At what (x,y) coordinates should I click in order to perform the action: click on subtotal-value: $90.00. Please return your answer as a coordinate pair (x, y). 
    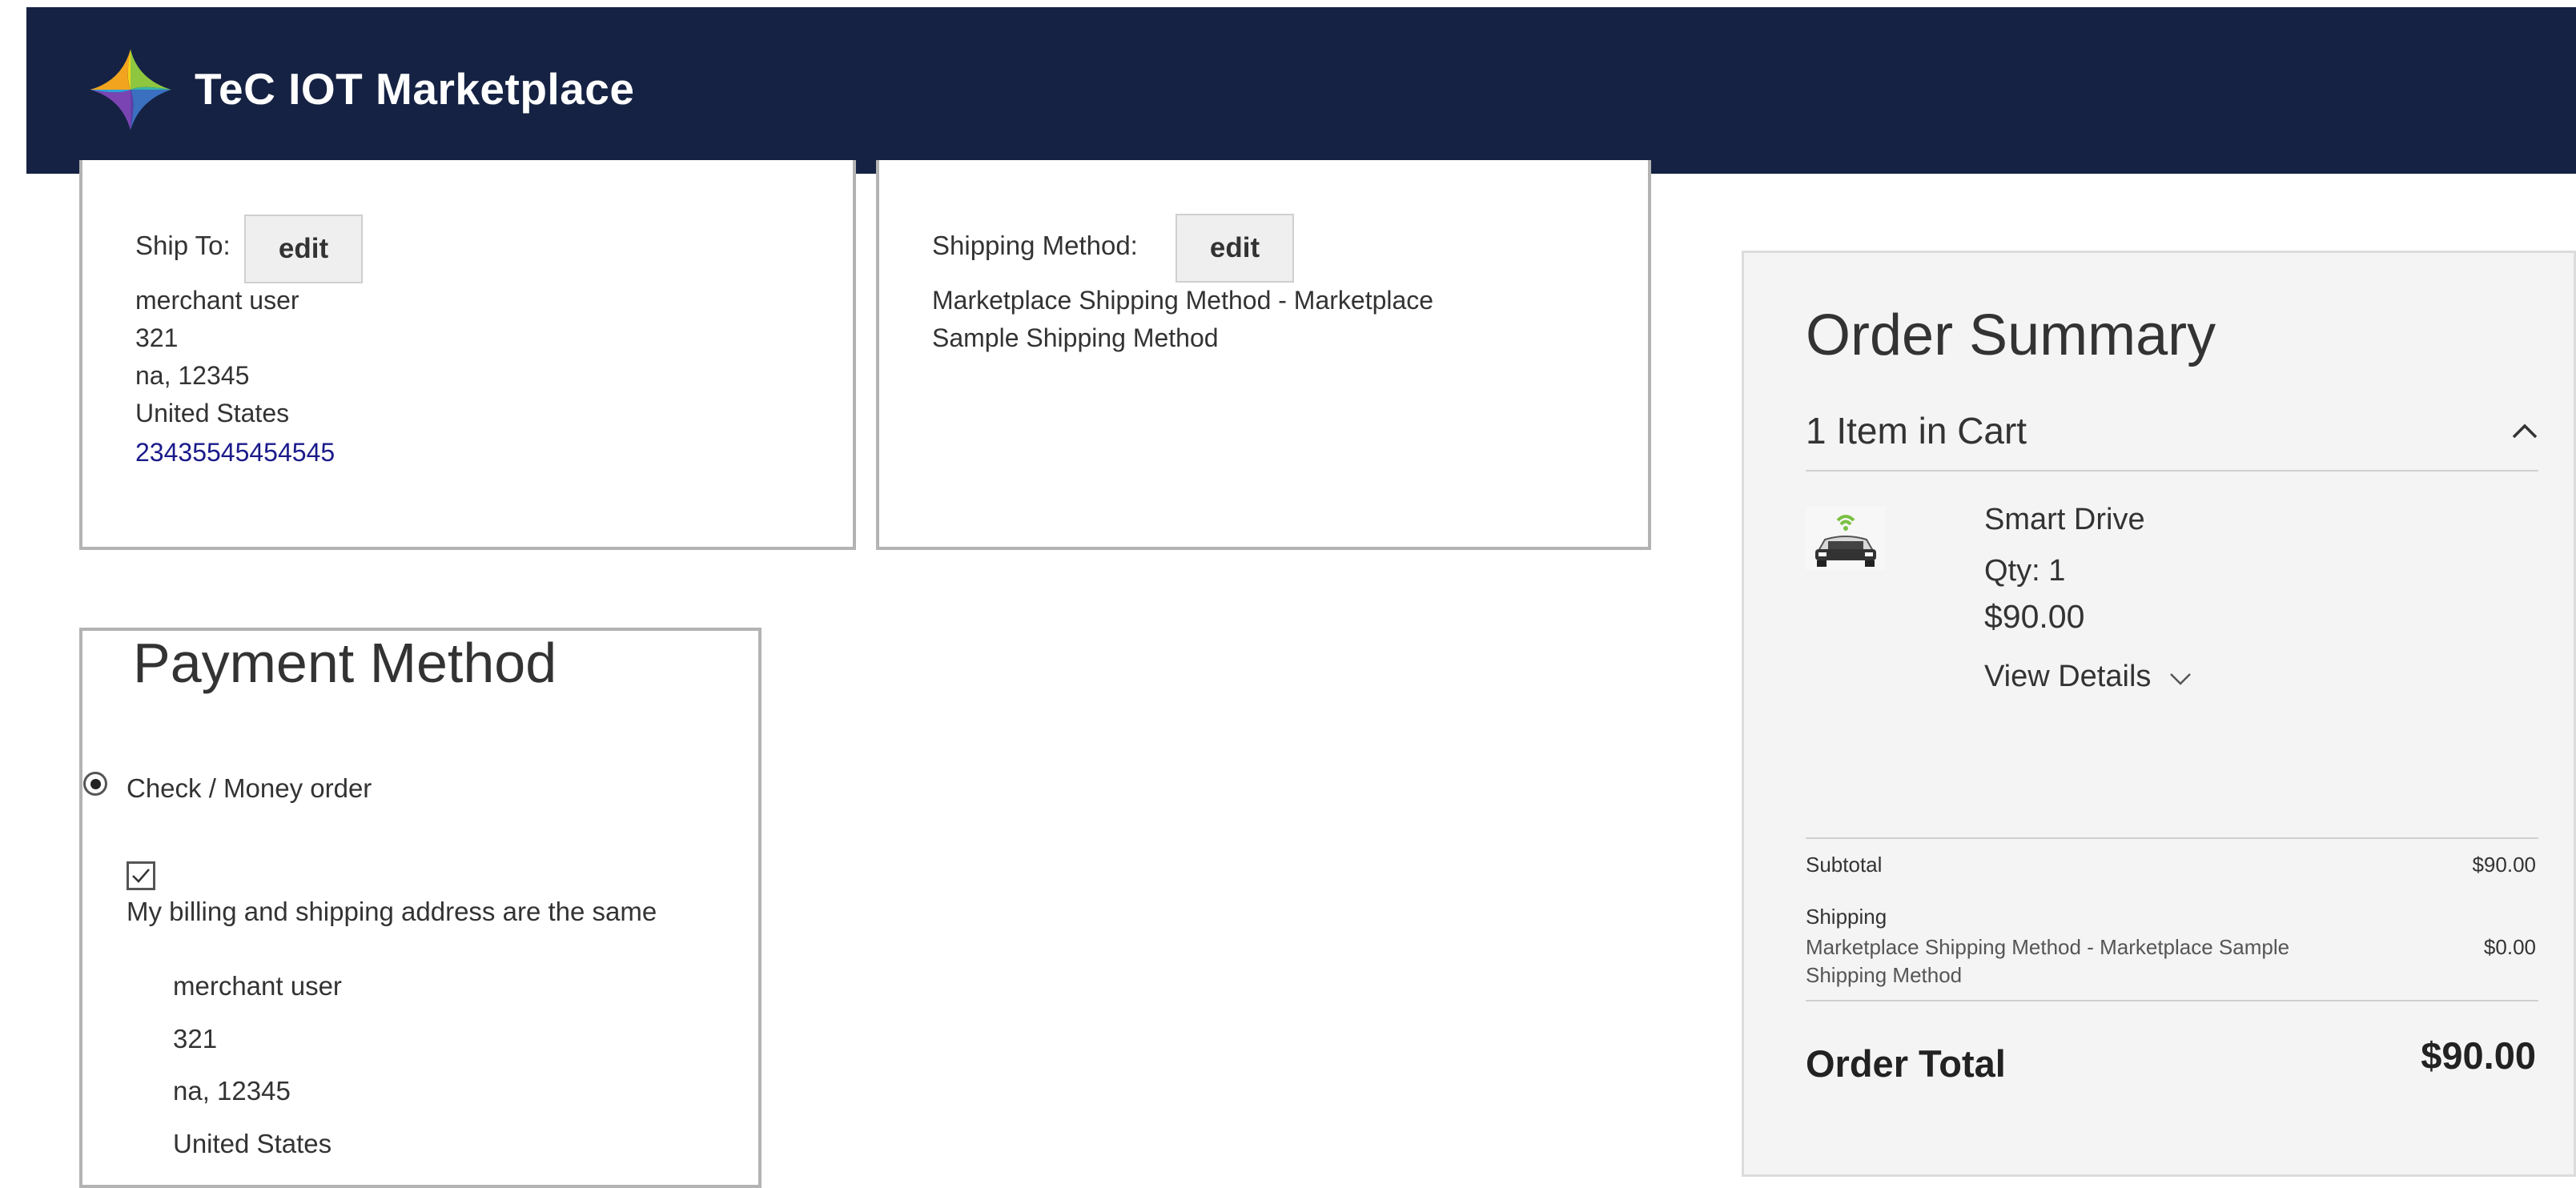
    Looking at the image, I should click on (2504, 865).